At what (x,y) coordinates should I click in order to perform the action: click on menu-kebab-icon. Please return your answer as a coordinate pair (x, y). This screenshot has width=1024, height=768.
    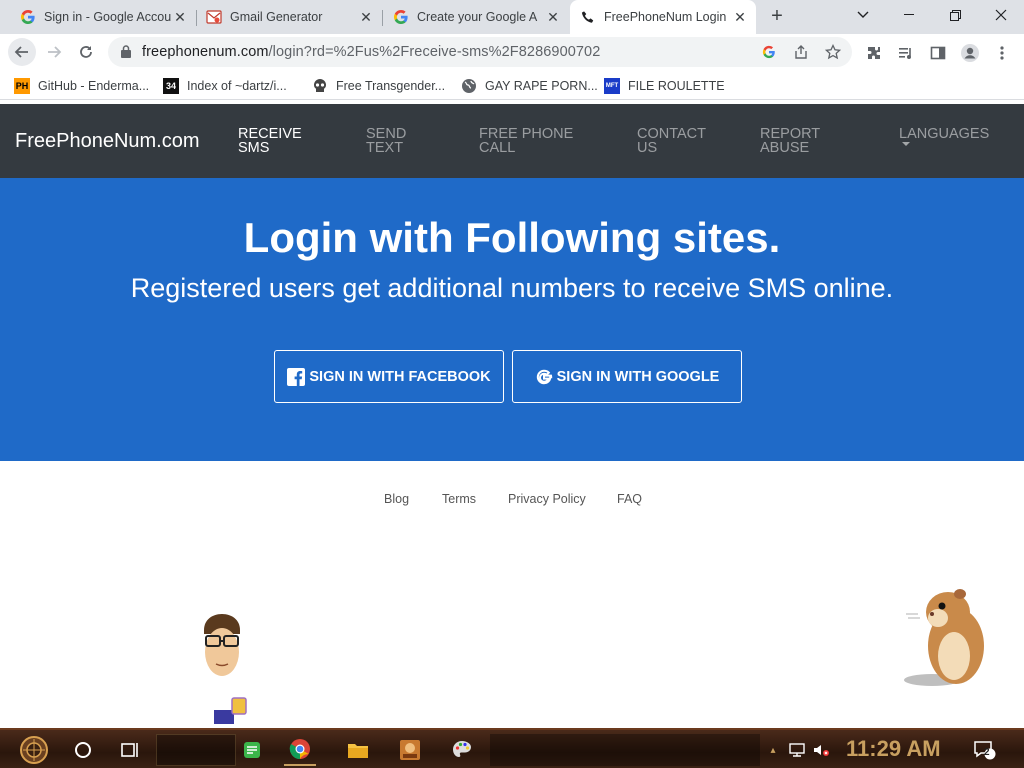
    Looking at the image, I should click on (1002, 53).